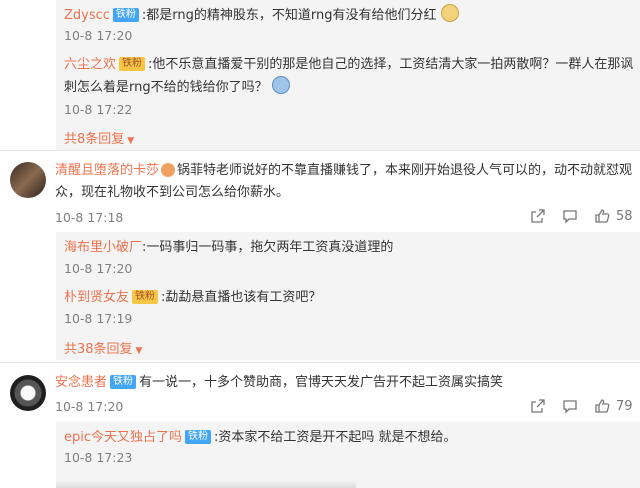 The height and width of the screenshot is (488, 640). Describe the element at coordinates (321, 382) in the screenshot. I see `comment-text: 有一说一，十多个赞助商，官博天天发广告开不起工资属实搞笑` at that location.